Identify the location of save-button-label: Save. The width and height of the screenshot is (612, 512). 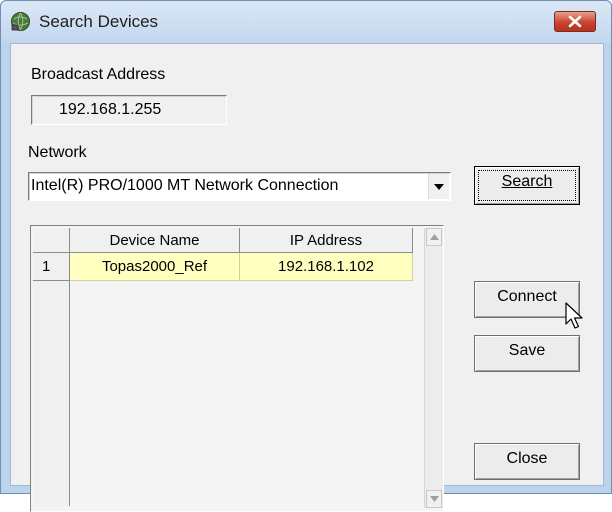
(527, 350).